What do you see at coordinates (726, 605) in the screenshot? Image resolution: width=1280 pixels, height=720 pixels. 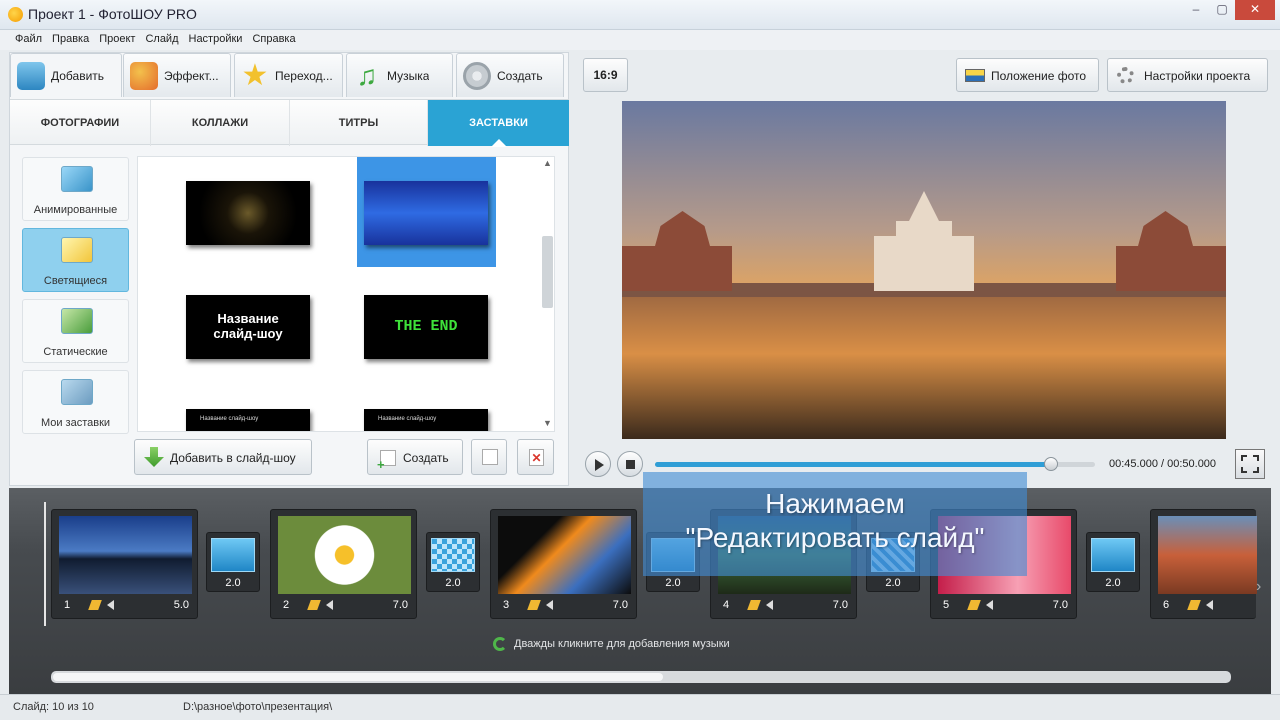 I see `slide-number: 4` at bounding box center [726, 605].